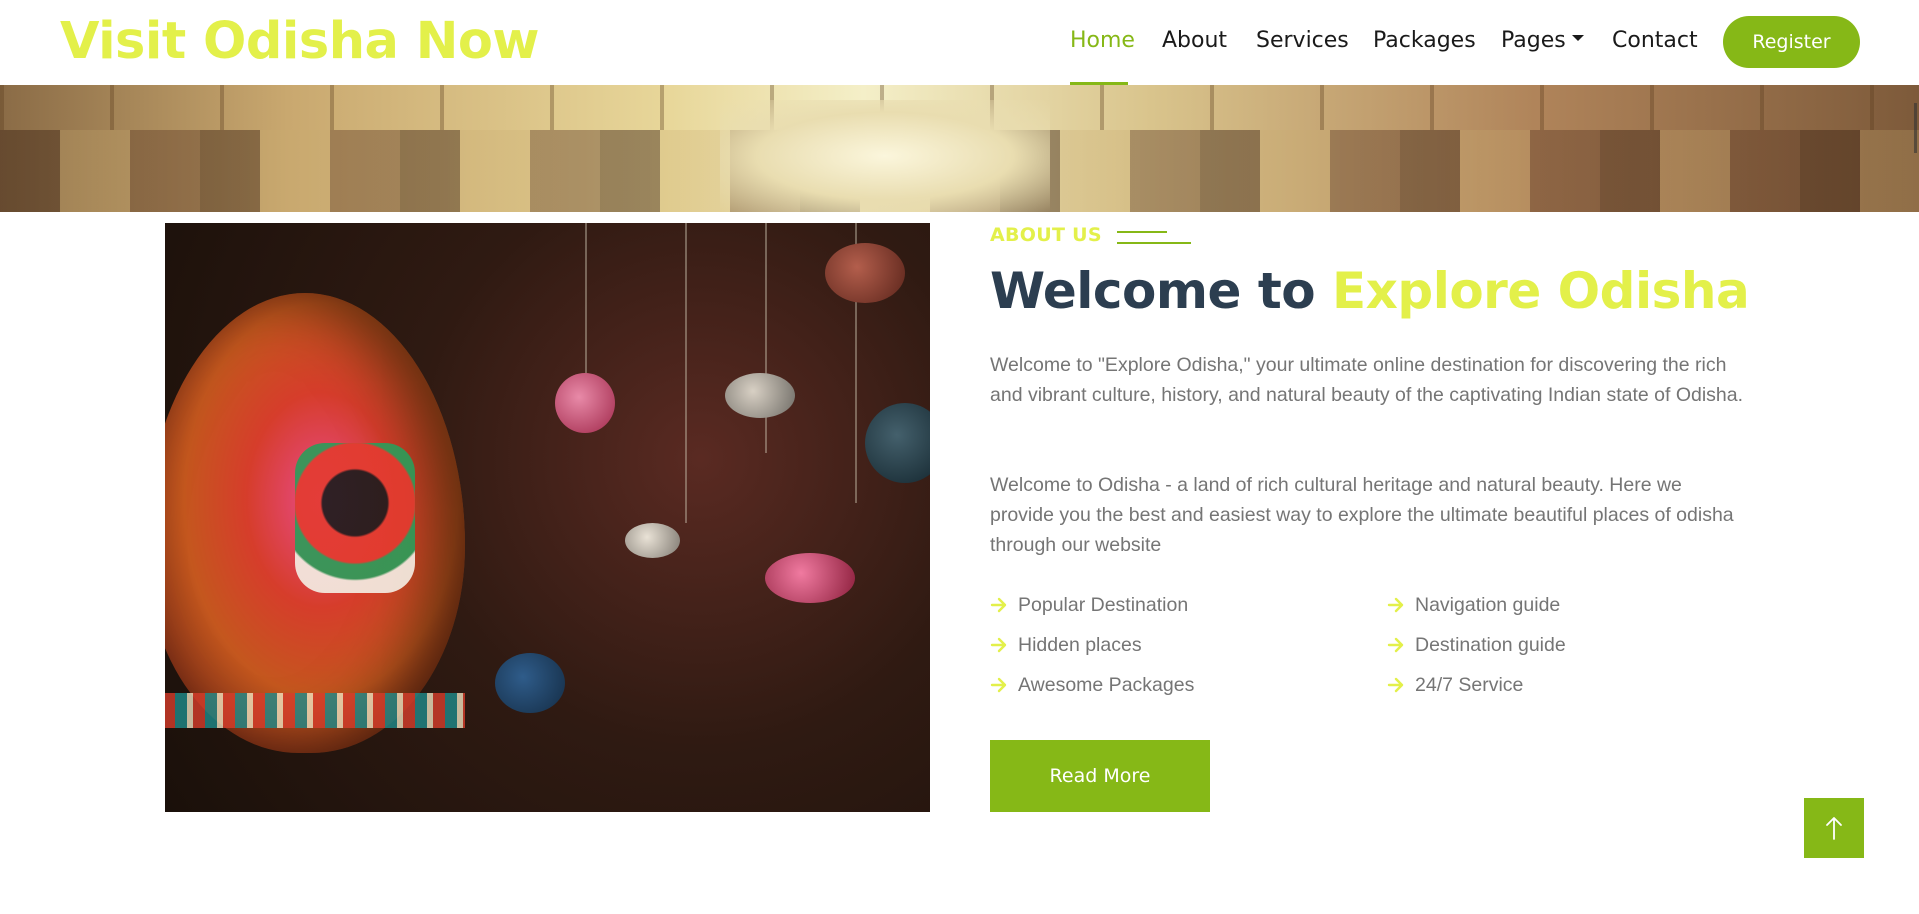 This screenshot has width=1919, height=914. Describe the element at coordinates (315, 710) in the screenshot. I see `ornament-band` at that location.